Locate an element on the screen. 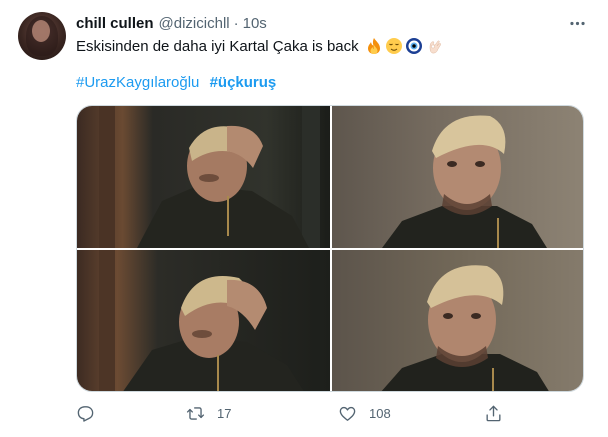 The height and width of the screenshot is (437, 608). share-icon is located at coordinates (493, 413).